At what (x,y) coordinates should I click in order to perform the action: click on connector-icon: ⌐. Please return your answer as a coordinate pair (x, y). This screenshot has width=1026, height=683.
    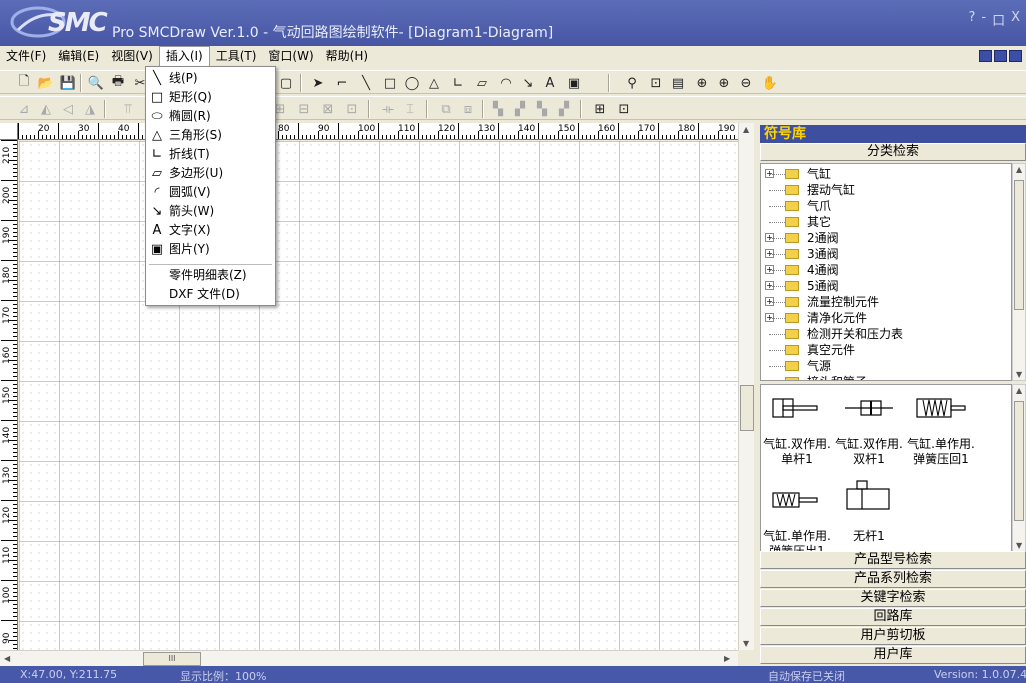
    Looking at the image, I should click on (342, 83).